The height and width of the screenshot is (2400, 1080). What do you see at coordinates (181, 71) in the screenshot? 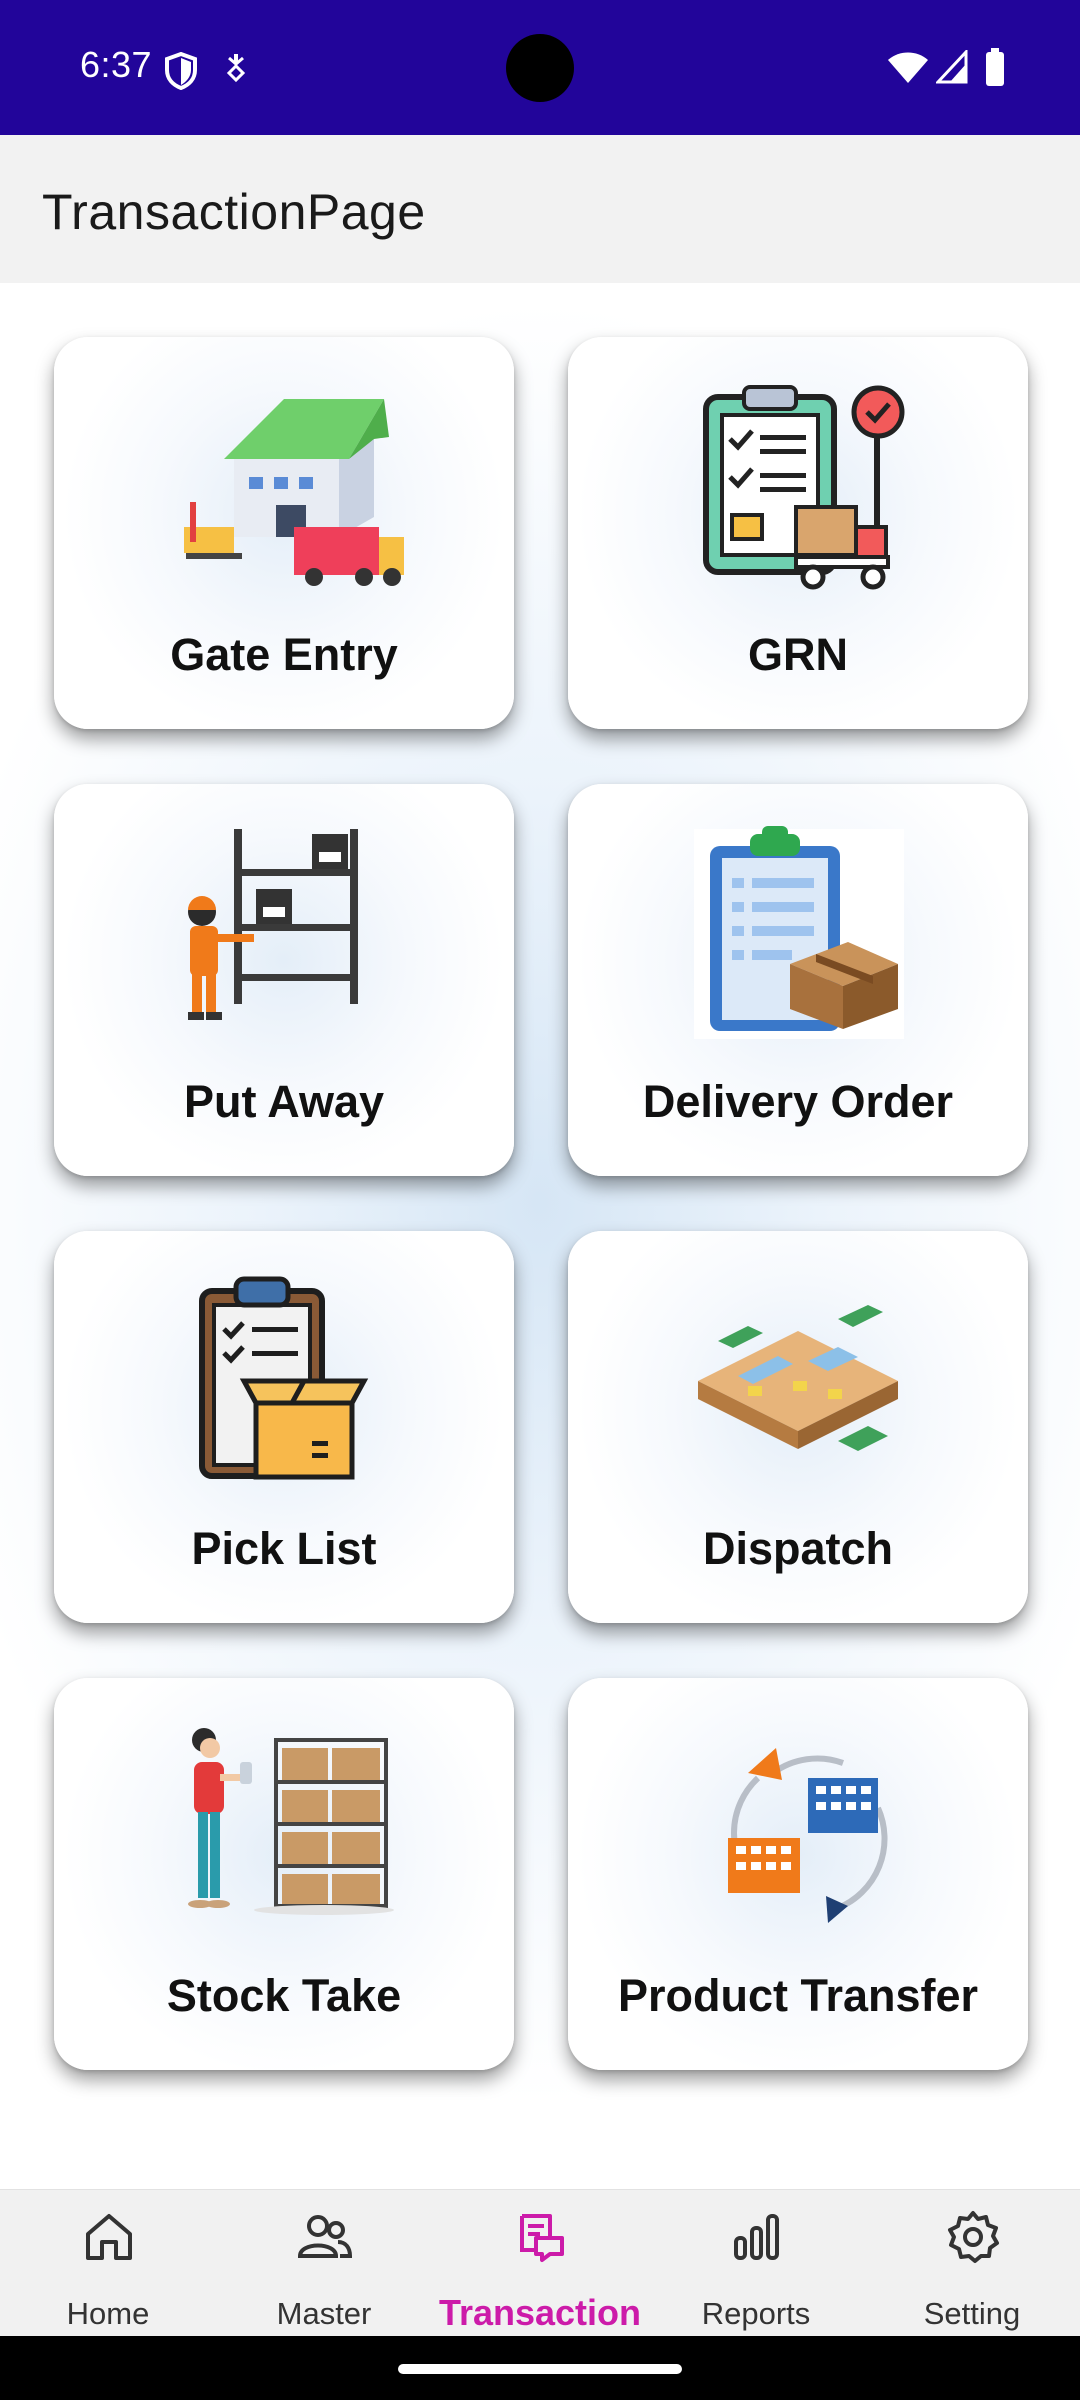
I see `shield-icon` at bounding box center [181, 71].